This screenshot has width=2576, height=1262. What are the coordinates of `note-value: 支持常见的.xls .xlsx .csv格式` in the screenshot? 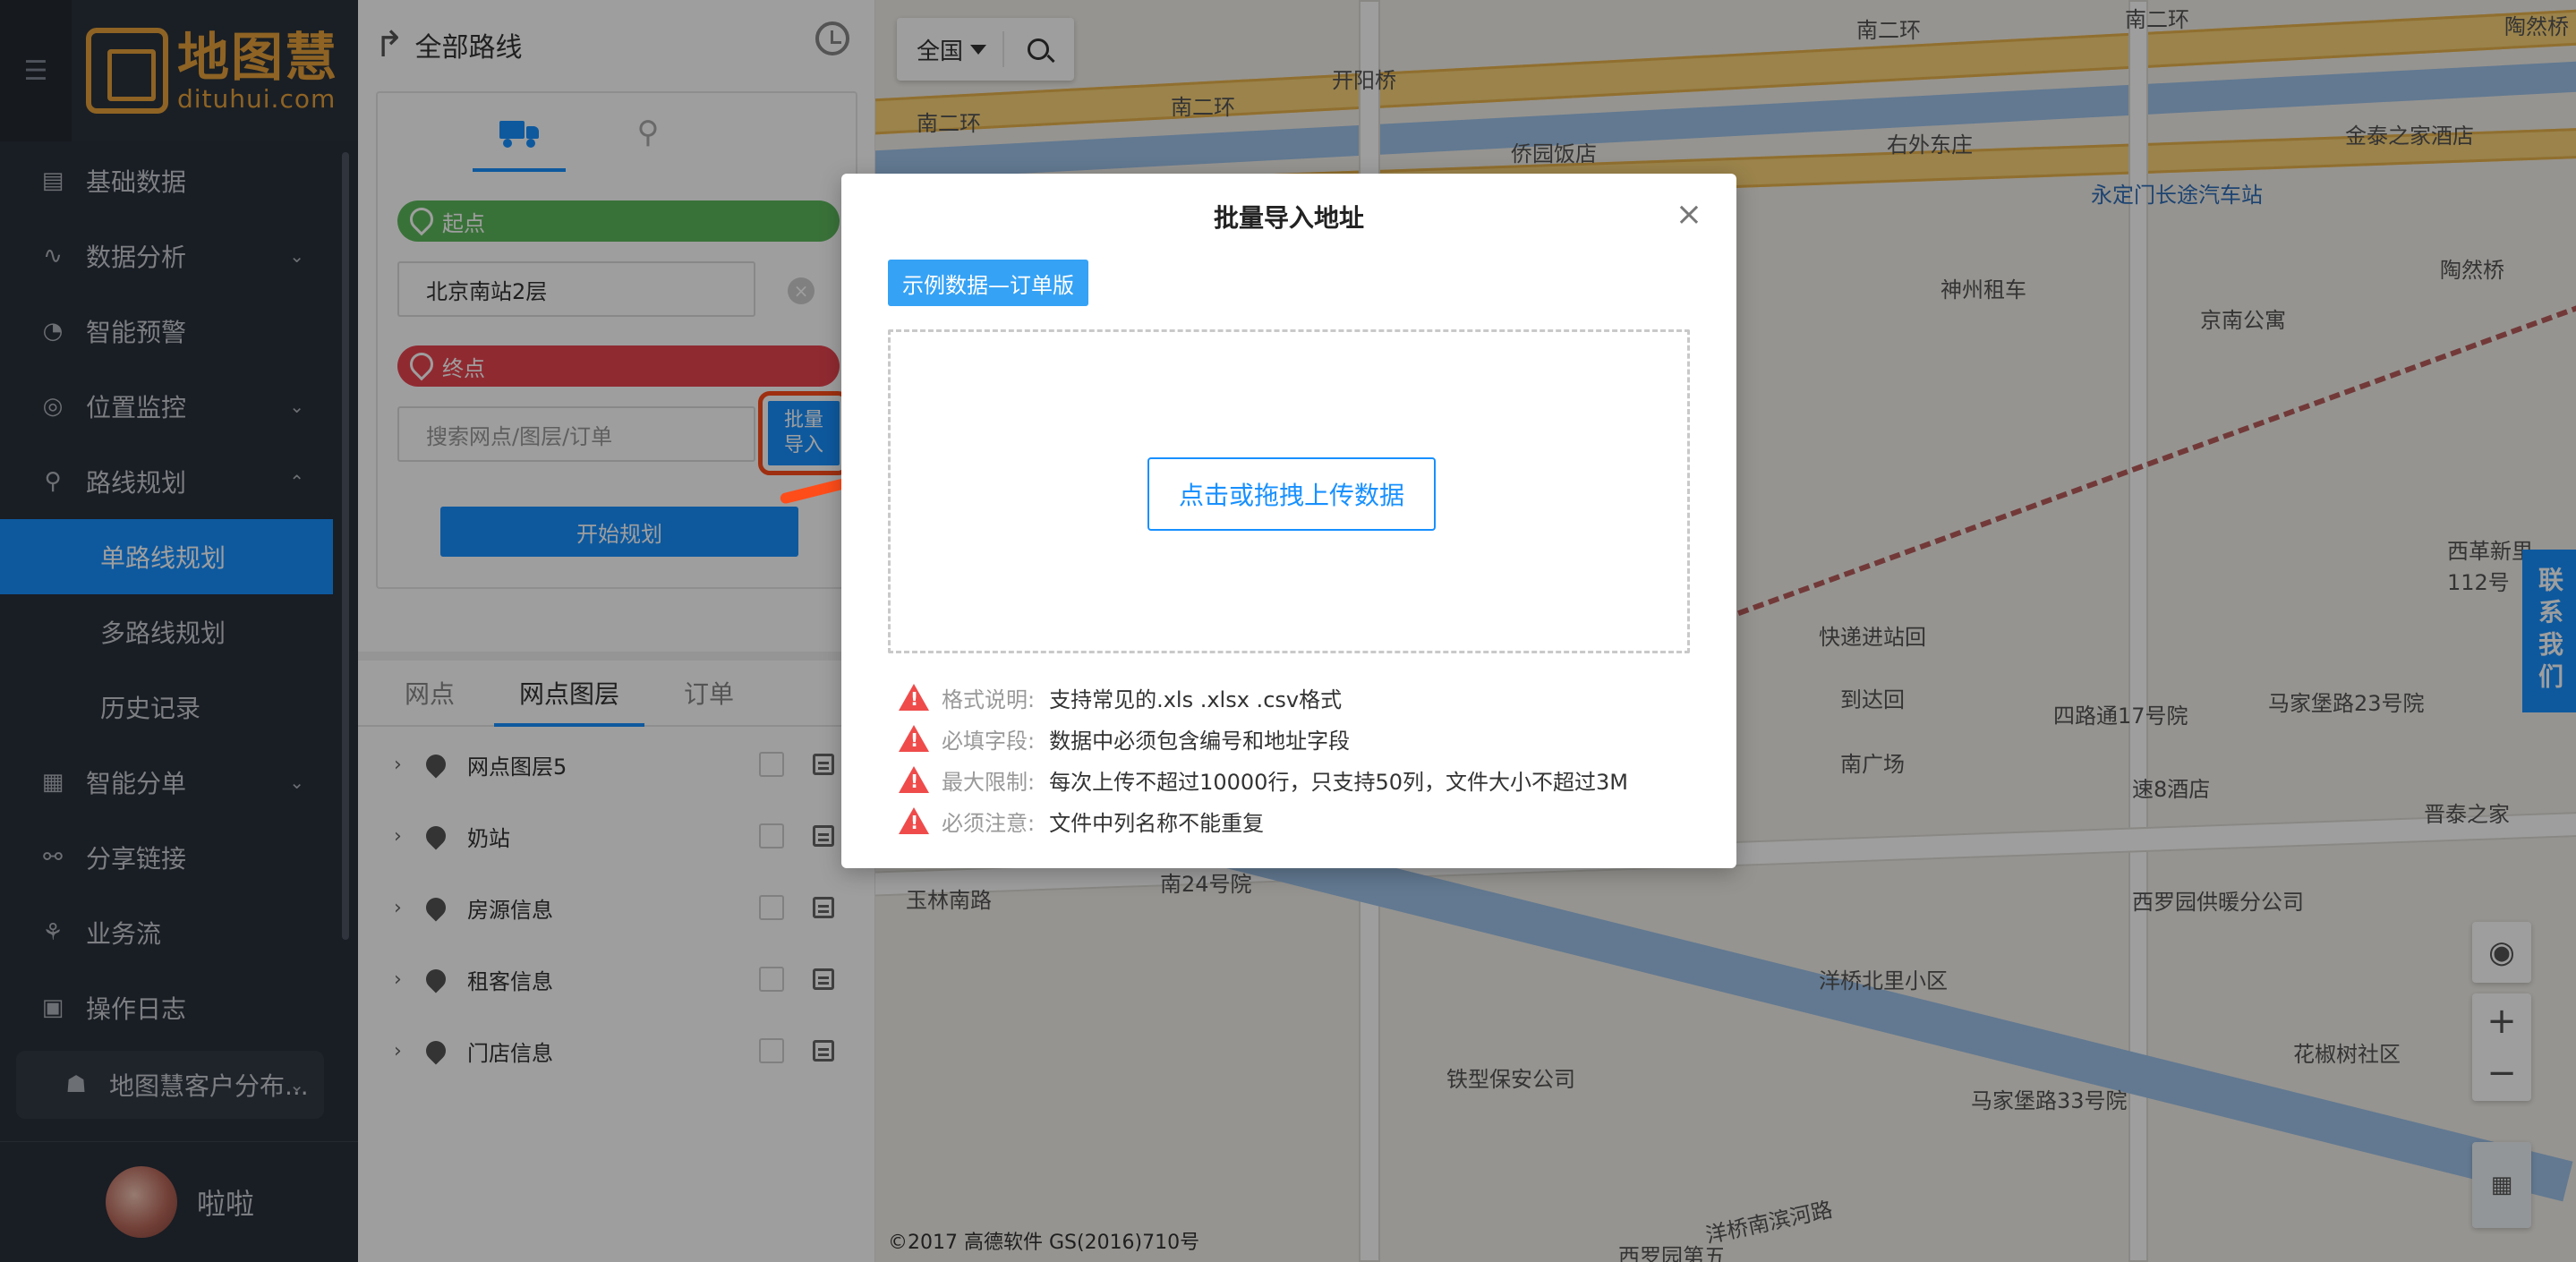 It's located at (1196, 699).